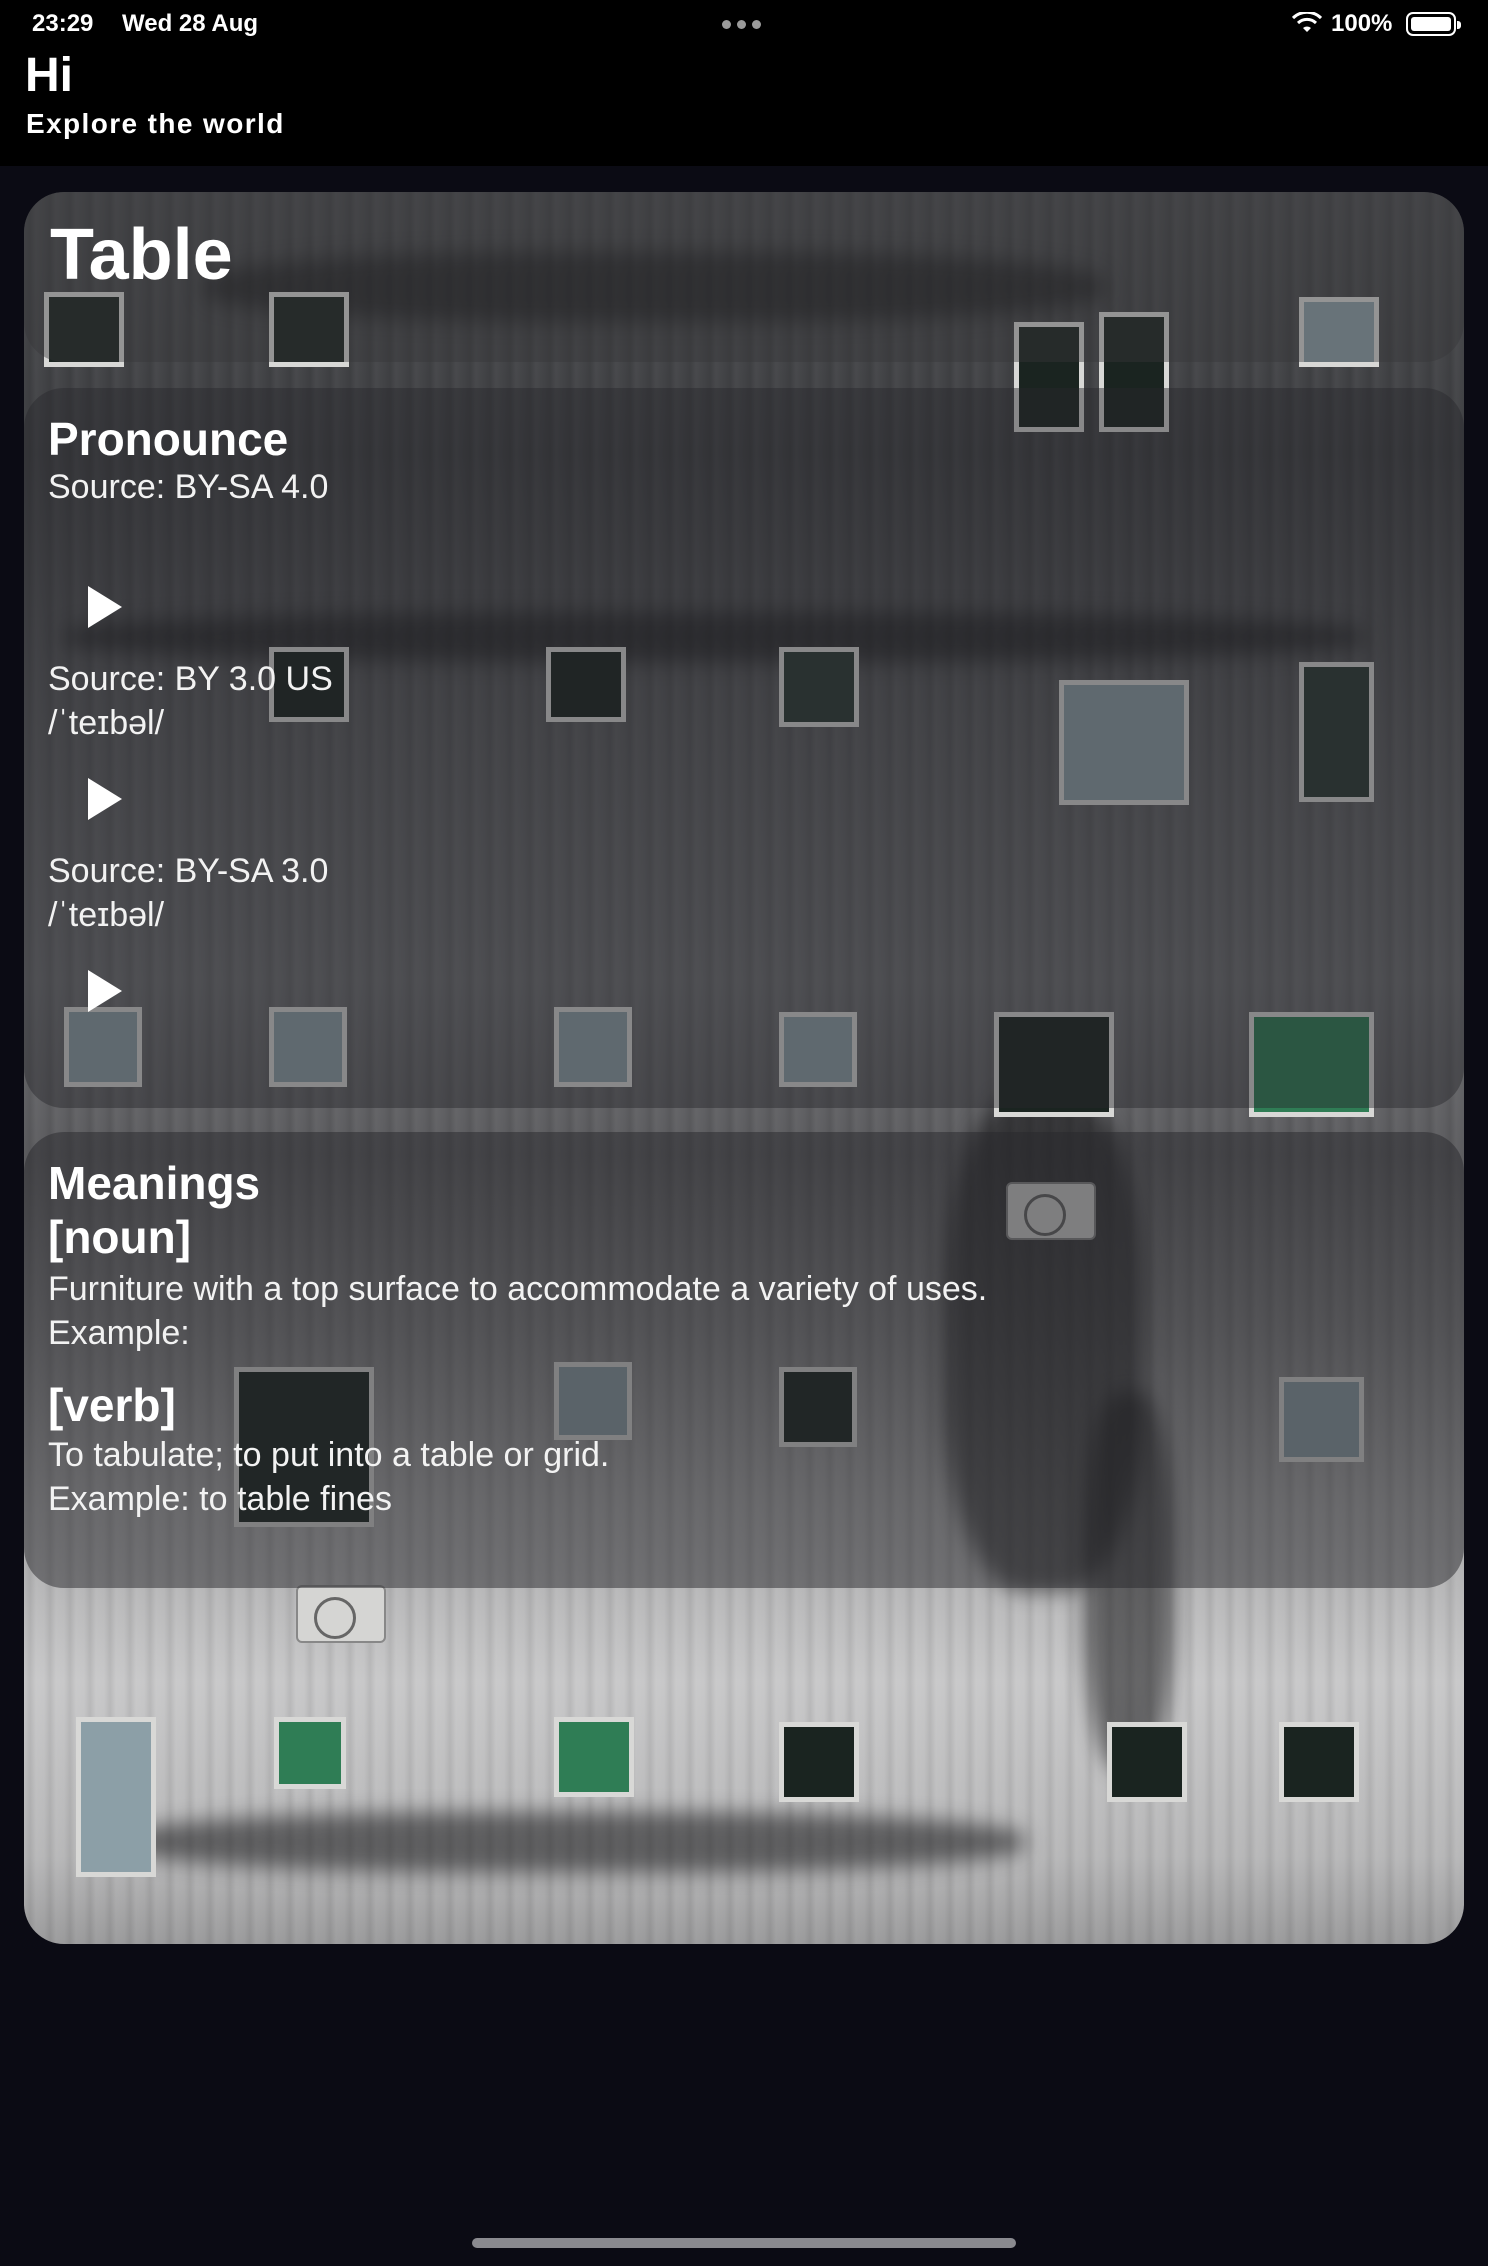  I want to click on battery-icon, so click(1433, 24).